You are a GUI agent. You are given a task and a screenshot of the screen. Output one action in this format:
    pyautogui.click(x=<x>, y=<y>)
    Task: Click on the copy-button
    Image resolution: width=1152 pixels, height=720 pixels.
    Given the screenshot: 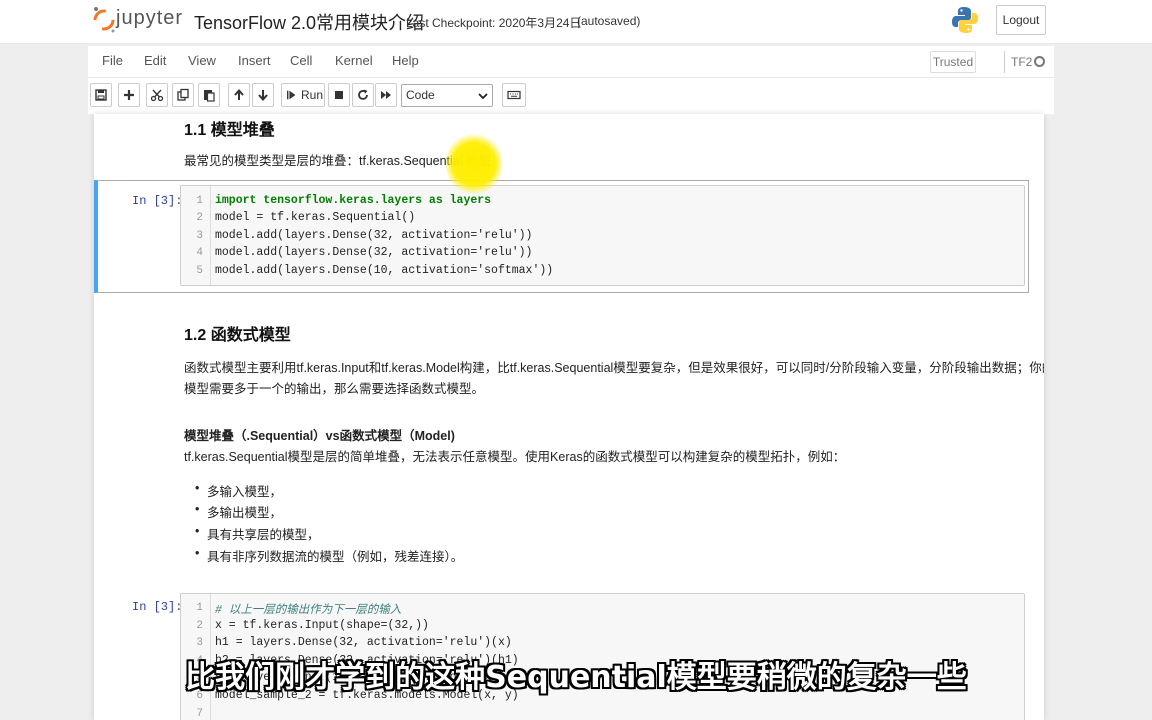 What is the action you would take?
    pyautogui.click(x=183, y=95)
    